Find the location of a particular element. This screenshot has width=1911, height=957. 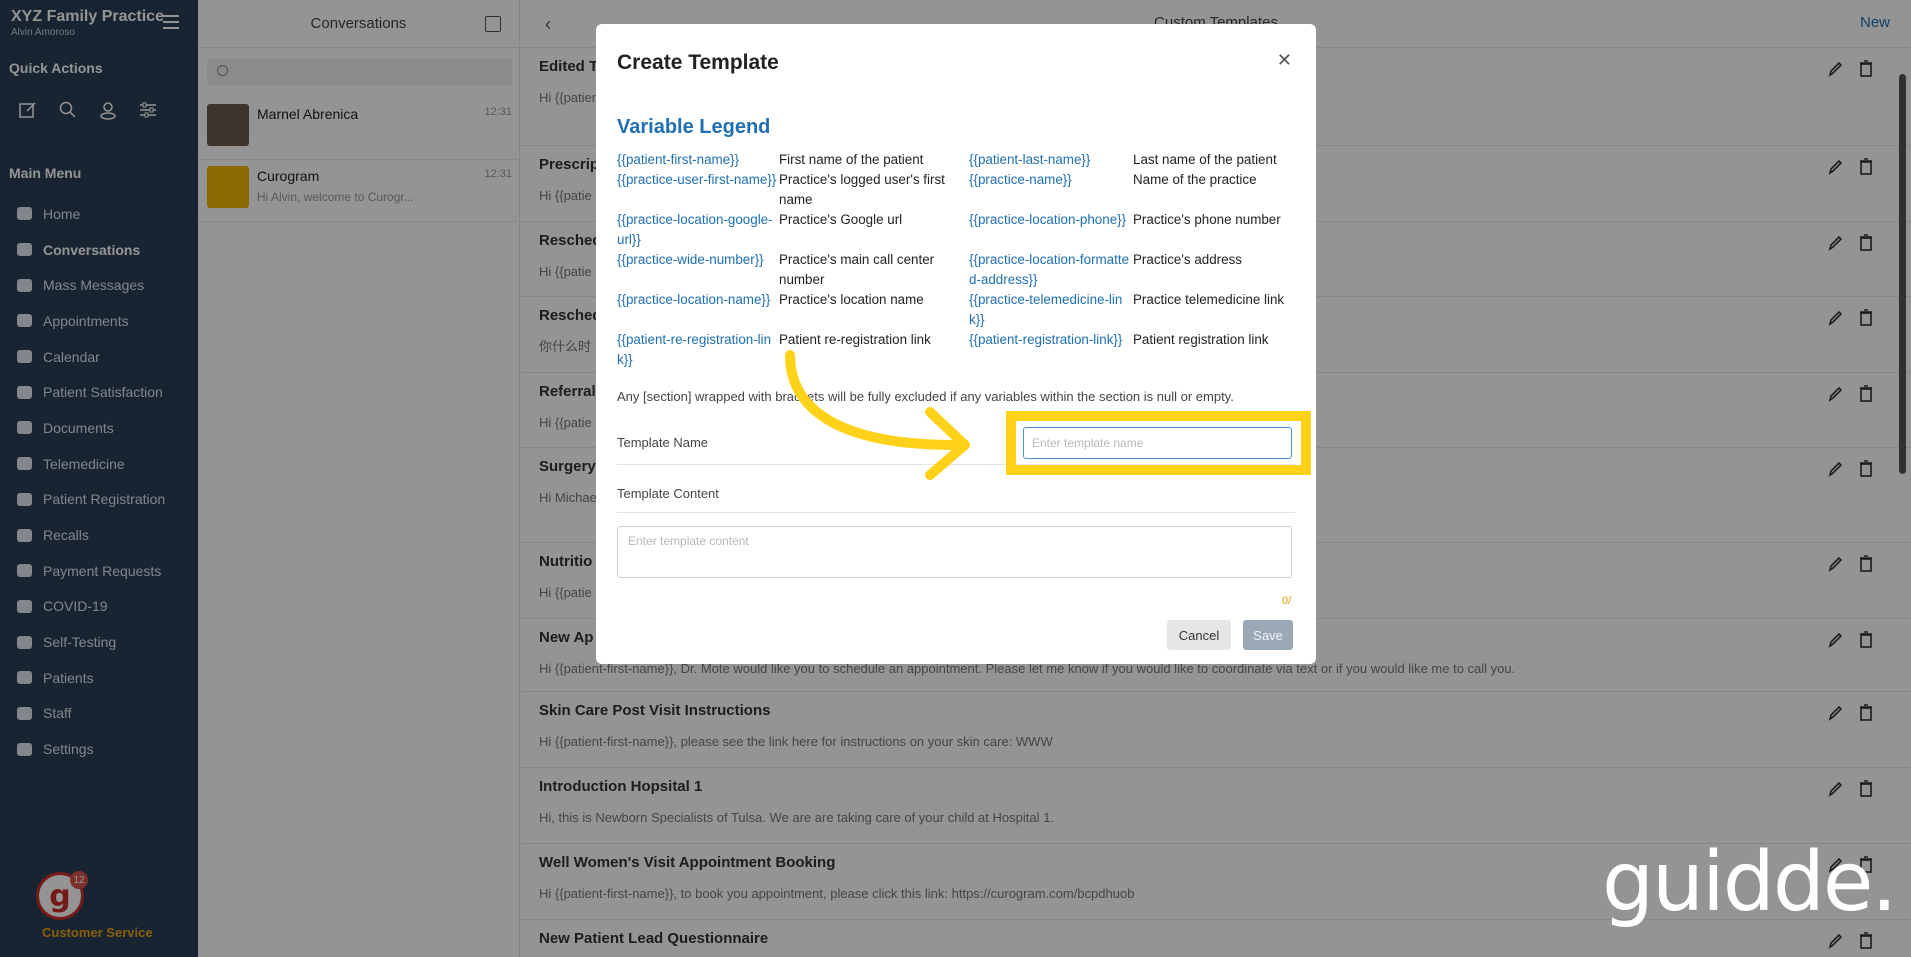

save-button: Save is located at coordinates (1268, 635).